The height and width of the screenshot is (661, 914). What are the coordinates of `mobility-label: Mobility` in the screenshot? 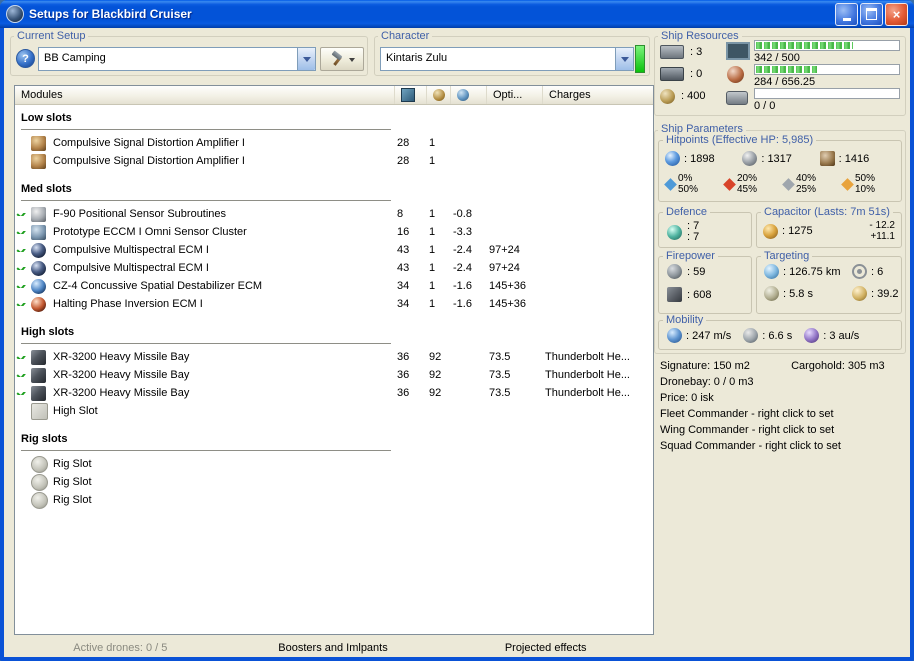 It's located at (685, 320).